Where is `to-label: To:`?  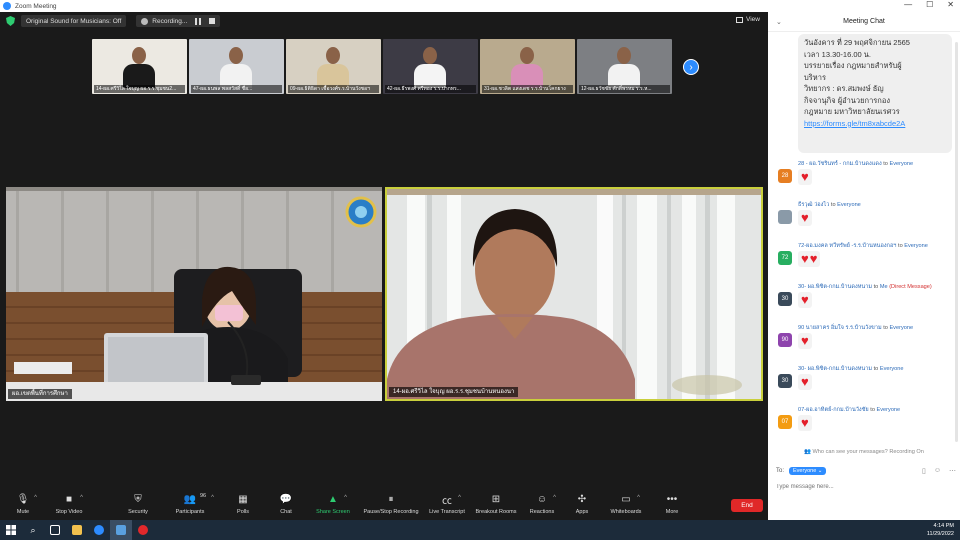 to-label: To: is located at coordinates (780, 471).